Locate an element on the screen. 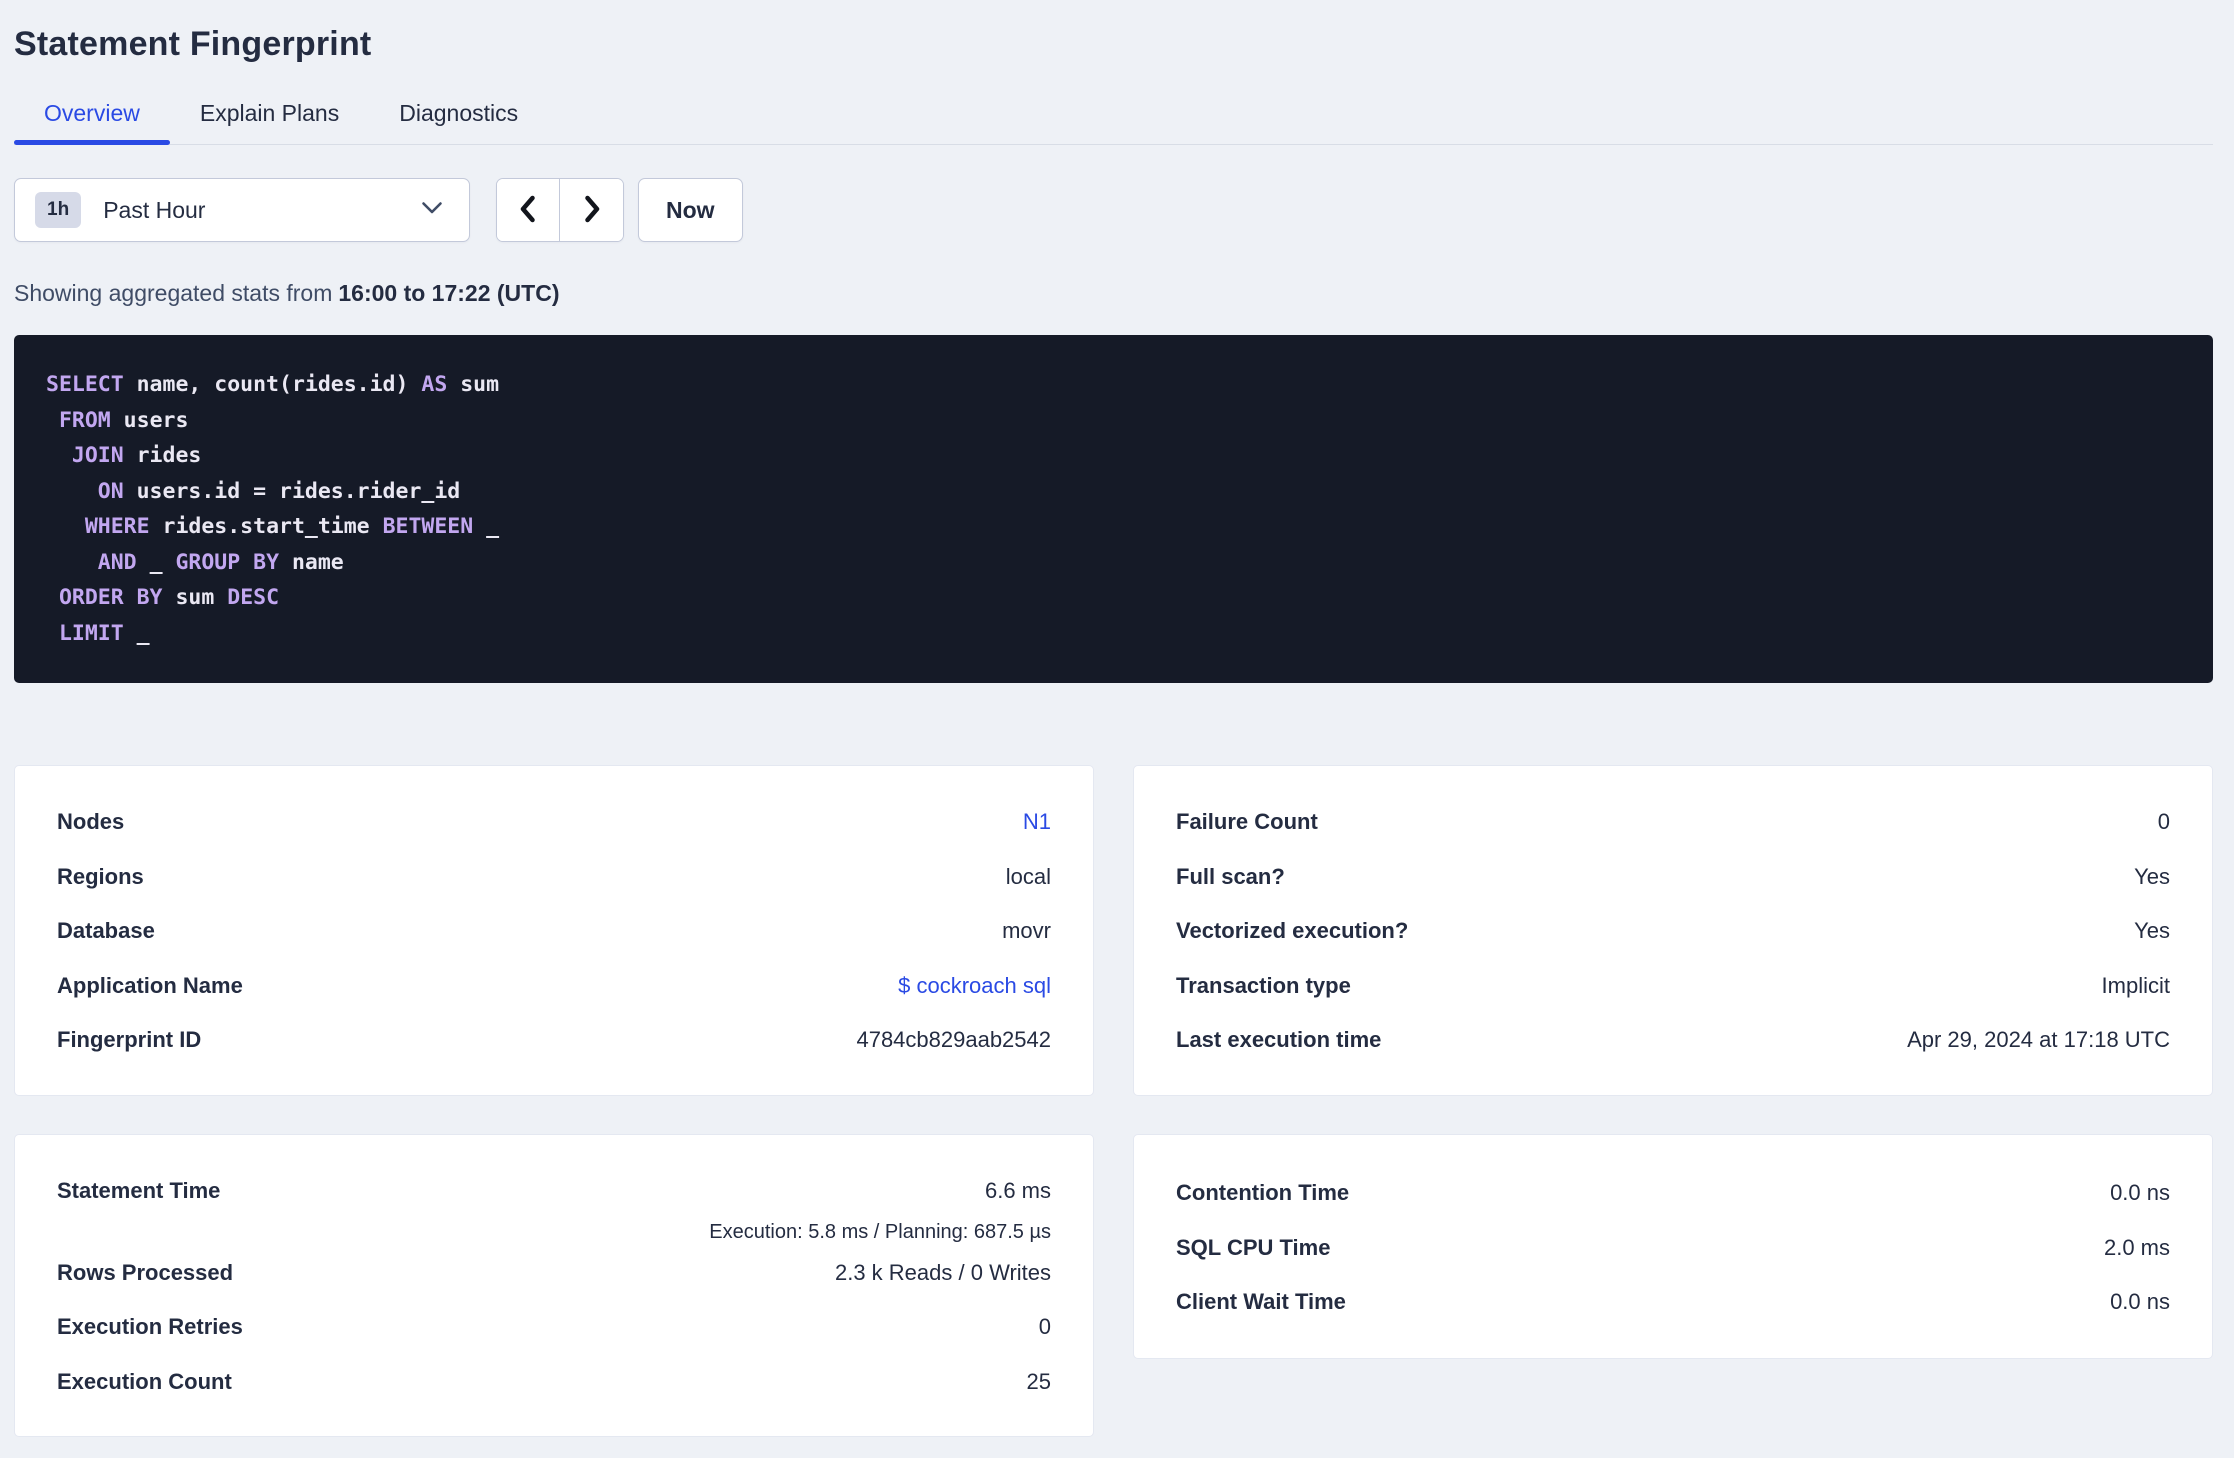 This screenshot has width=2234, height=1458. sql-text: users.id = rides.rider_id is located at coordinates (292, 491).